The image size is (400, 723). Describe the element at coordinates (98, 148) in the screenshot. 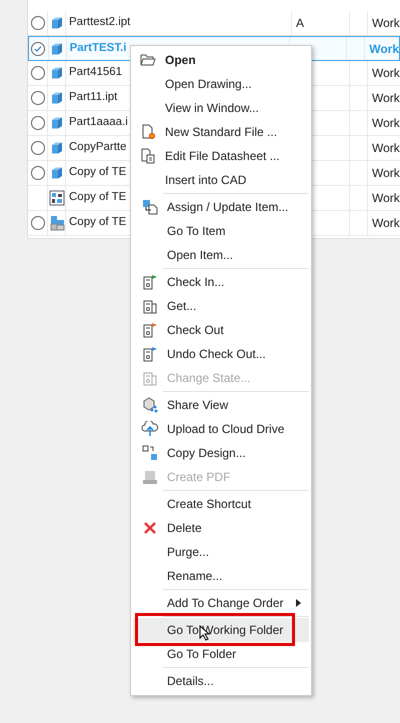

I see `file-name-cell-text: CopyPartte` at that location.